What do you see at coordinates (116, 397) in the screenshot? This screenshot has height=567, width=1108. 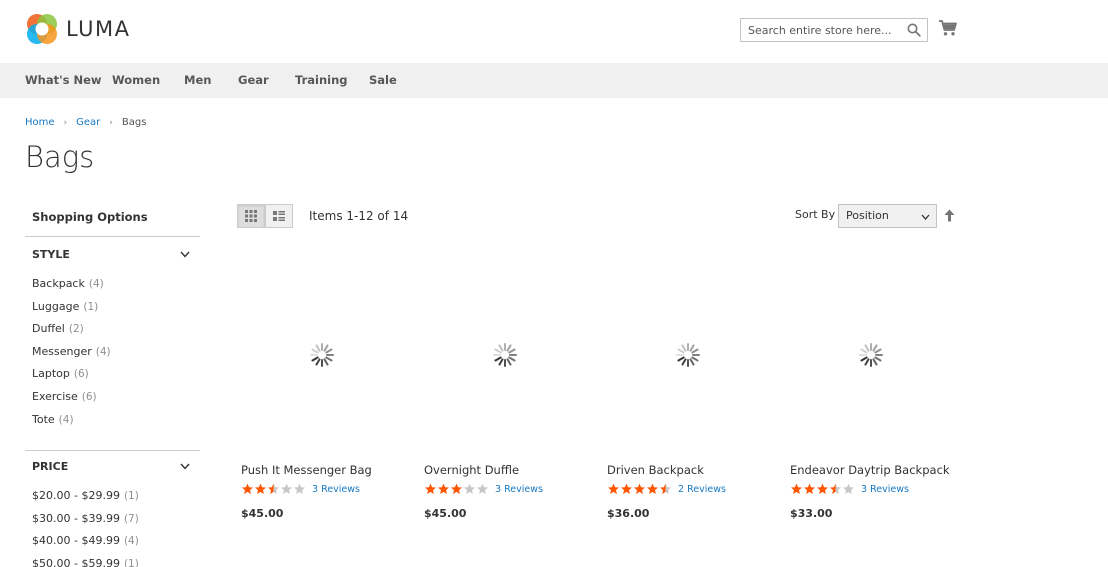 I see `filter-option: Exercise (6)` at bounding box center [116, 397].